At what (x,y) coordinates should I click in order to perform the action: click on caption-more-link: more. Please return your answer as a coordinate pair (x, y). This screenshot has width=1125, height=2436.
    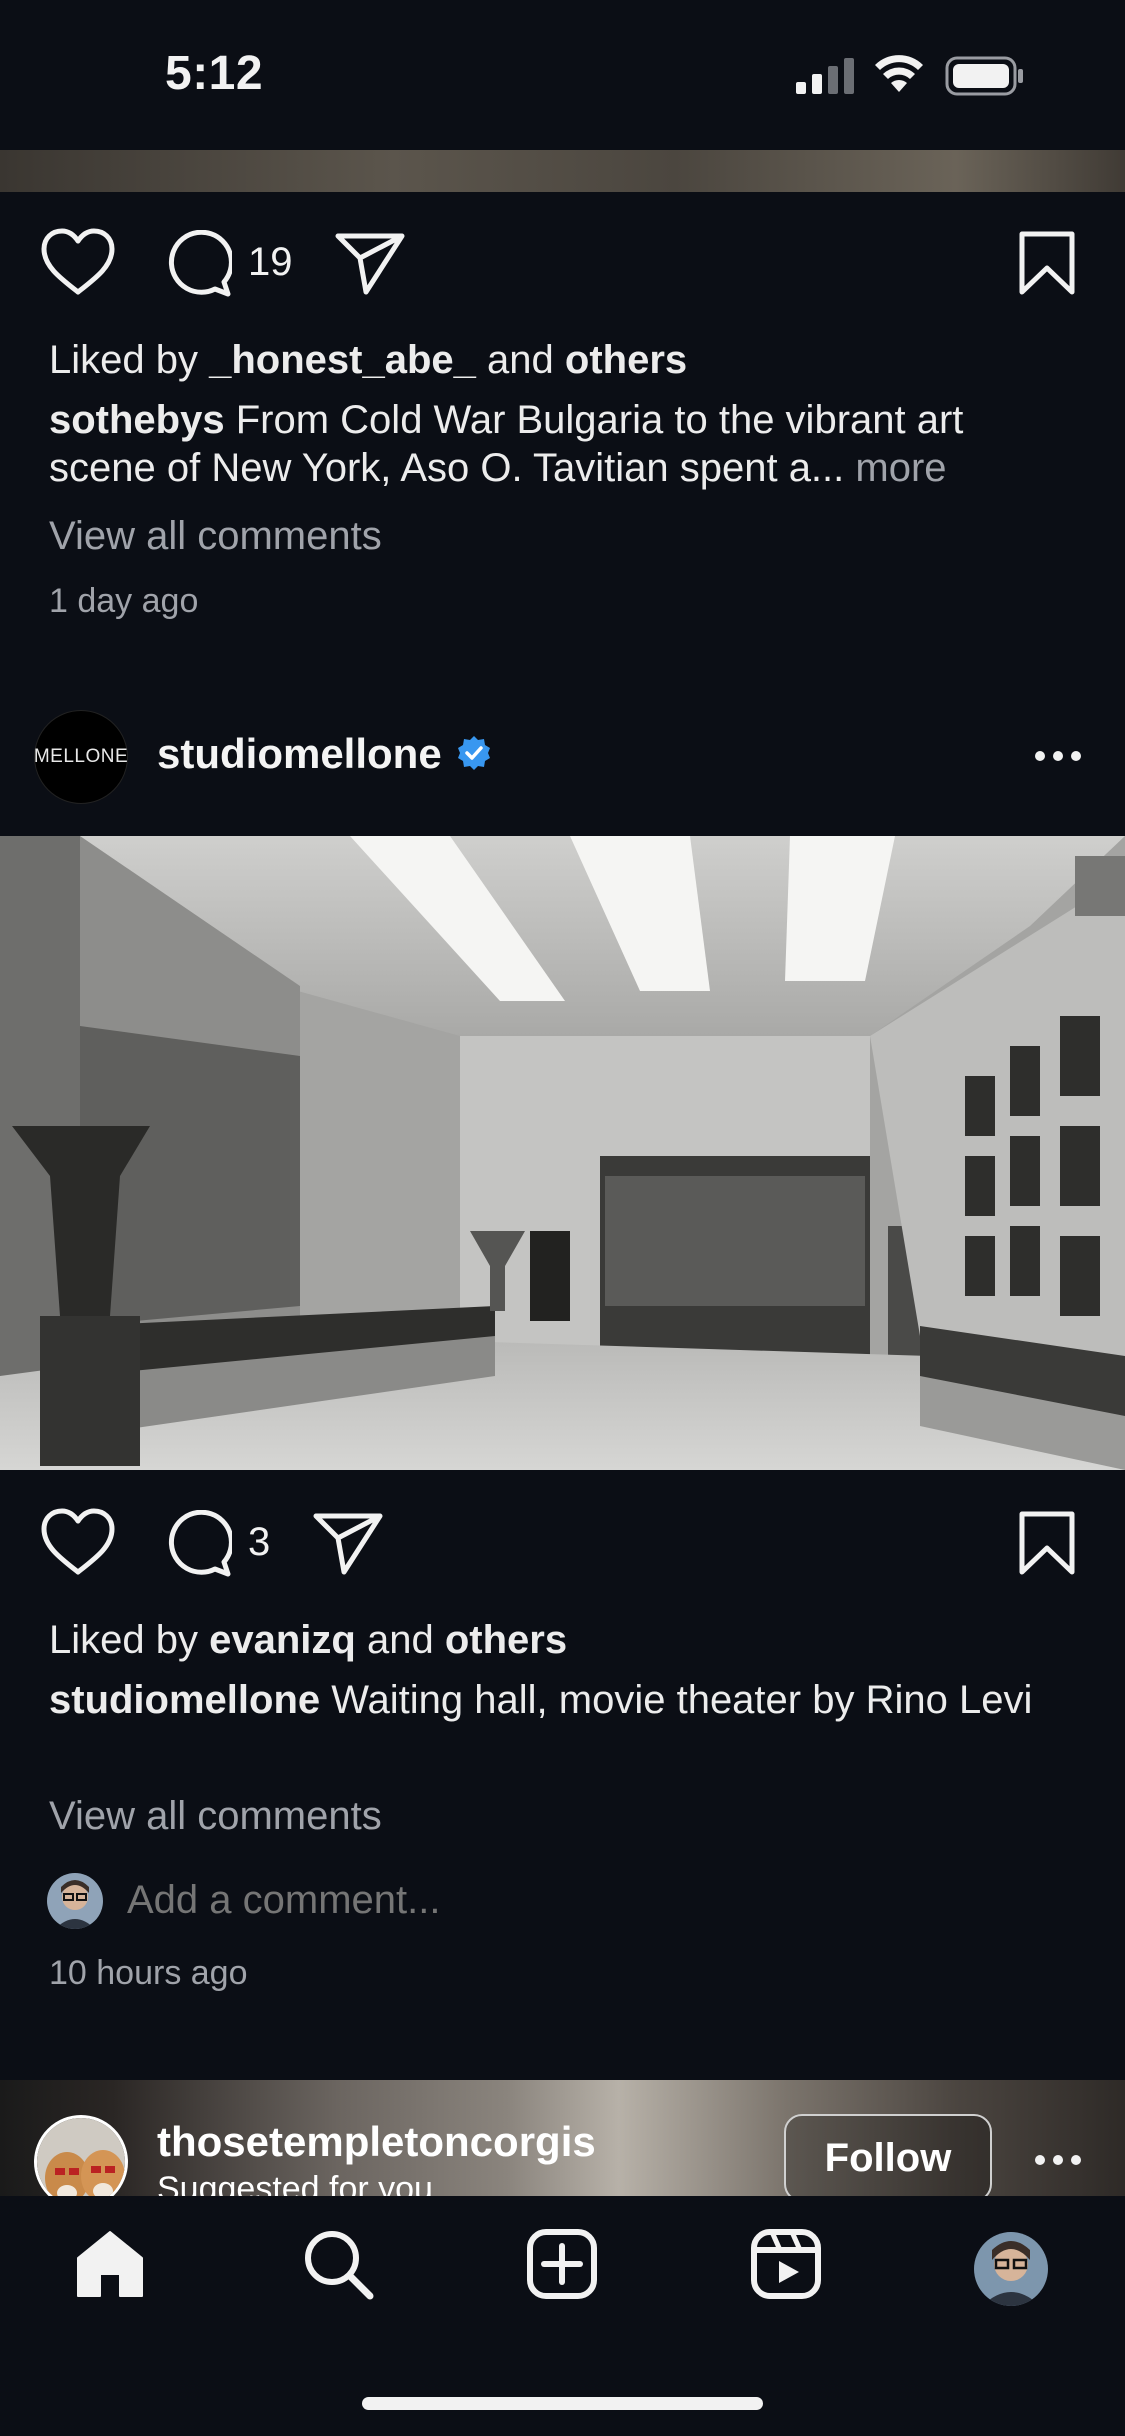
    Looking at the image, I should click on (900, 468).